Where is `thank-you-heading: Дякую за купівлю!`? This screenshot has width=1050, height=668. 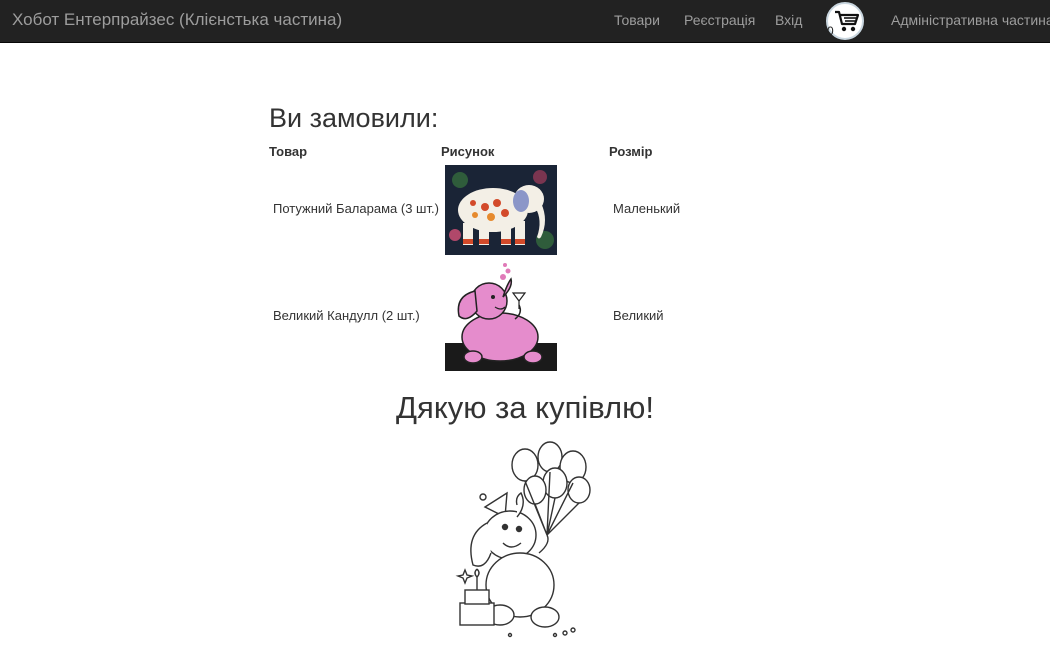 thank-you-heading: Дякую за купівлю! is located at coordinates (525, 407).